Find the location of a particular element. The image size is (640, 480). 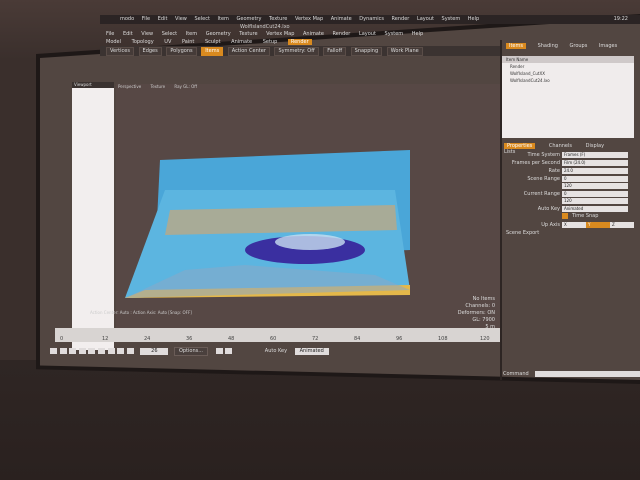

fps-dropdown: Film (24.0) is located at coordinates (595, 163).